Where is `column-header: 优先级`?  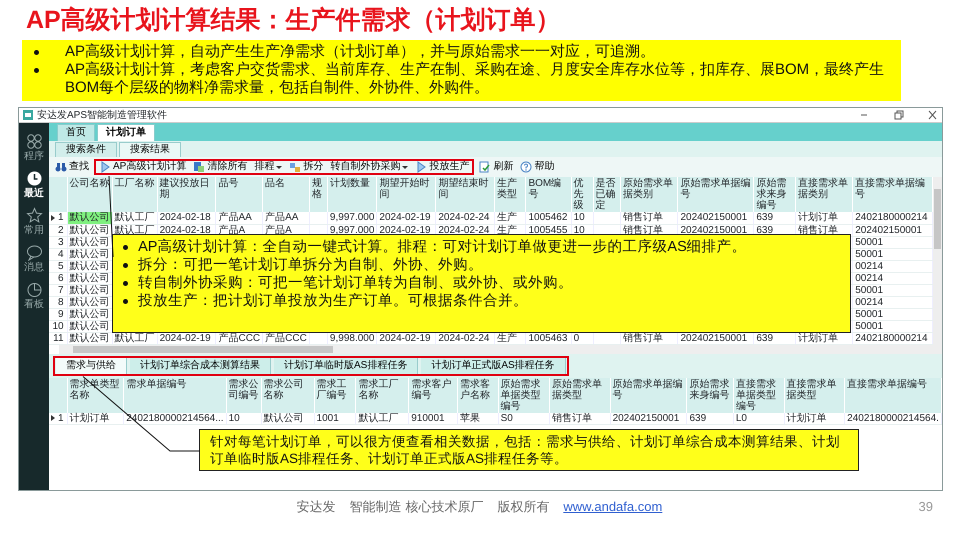
column-header: 优先级 is located at coordinates (582, 194).